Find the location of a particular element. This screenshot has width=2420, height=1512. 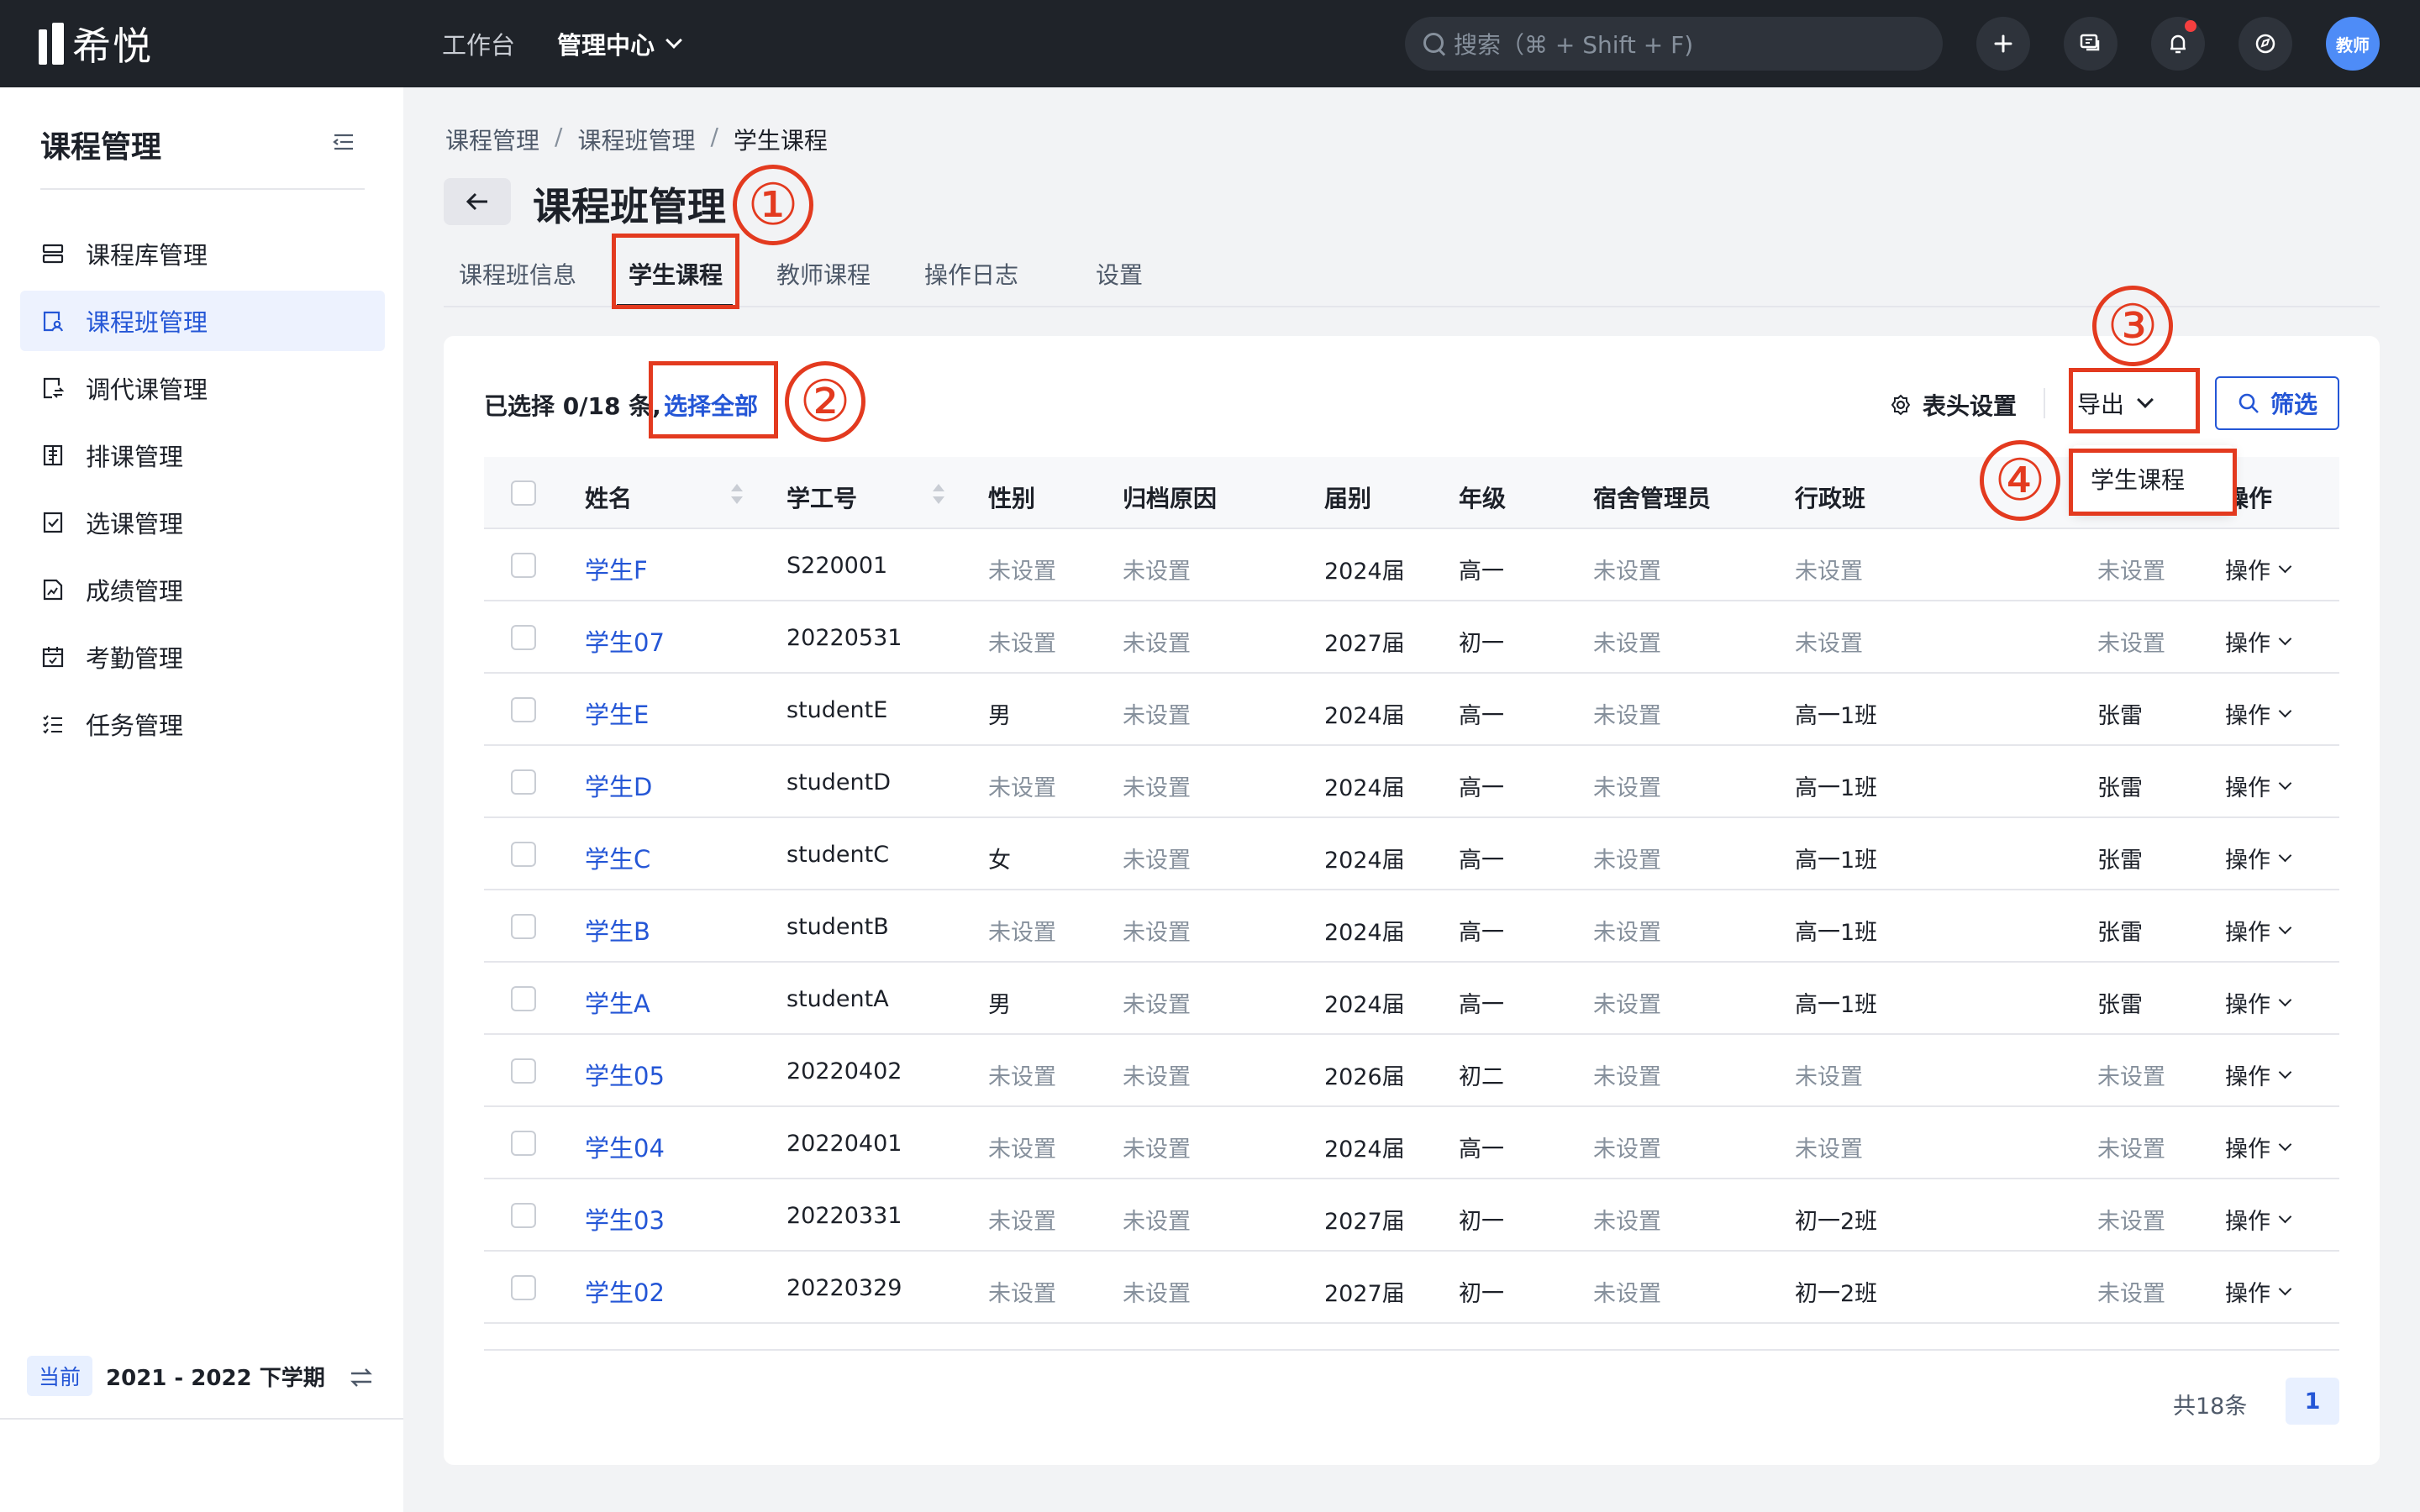

cell-id: 20220329 is located at coordinates (844, 1288).